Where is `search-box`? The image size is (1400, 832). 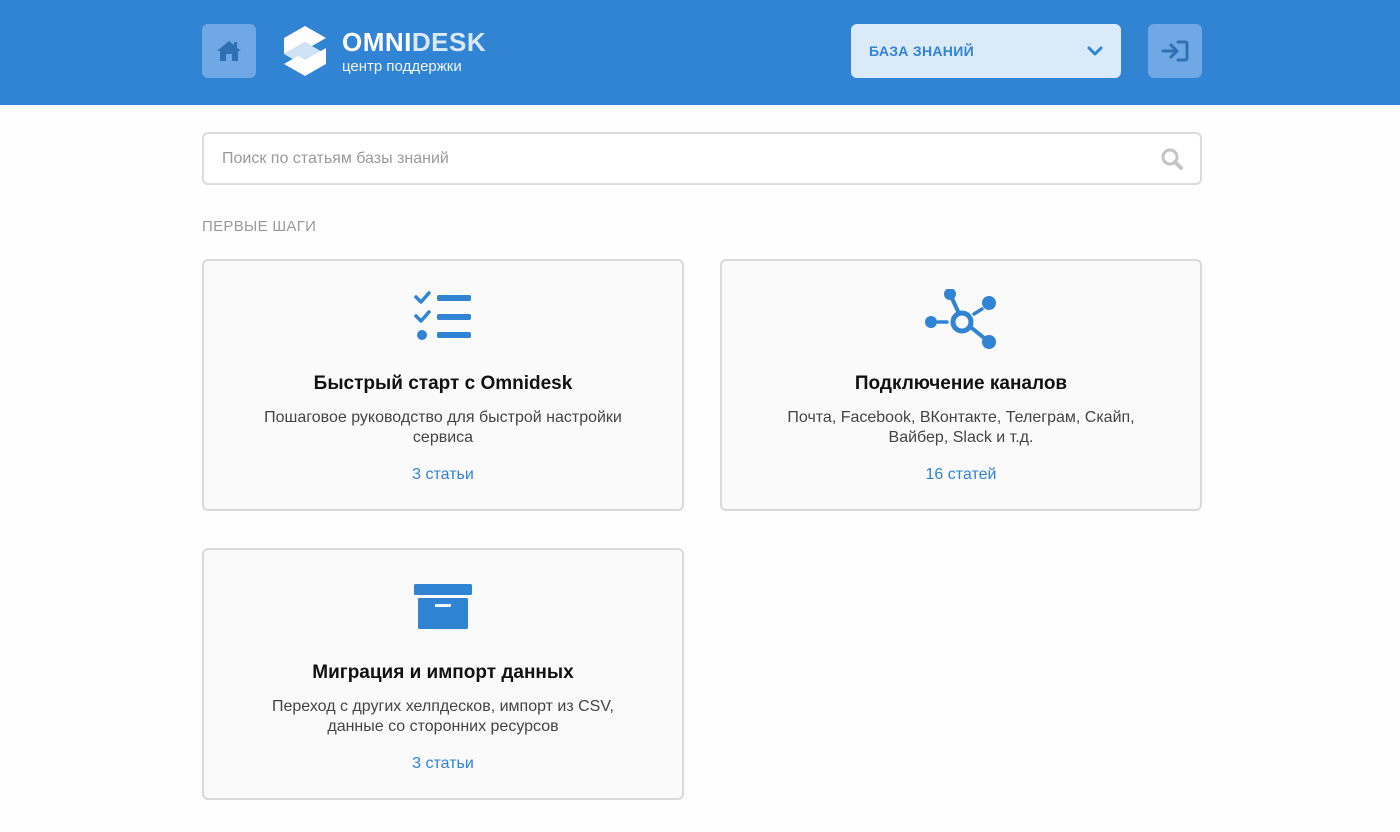 search-box is located at coordinates (702, 158).